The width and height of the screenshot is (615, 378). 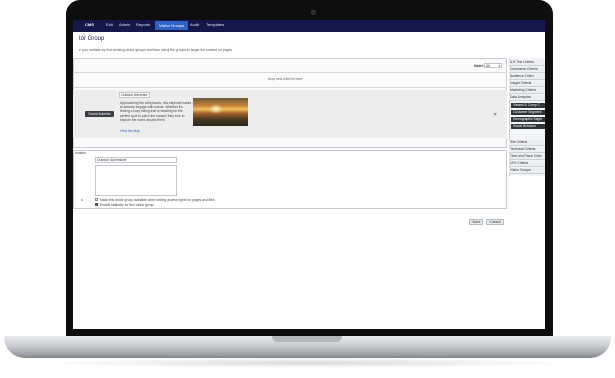 I want to click on statistics-checkbox, so click(x=96, y=204).